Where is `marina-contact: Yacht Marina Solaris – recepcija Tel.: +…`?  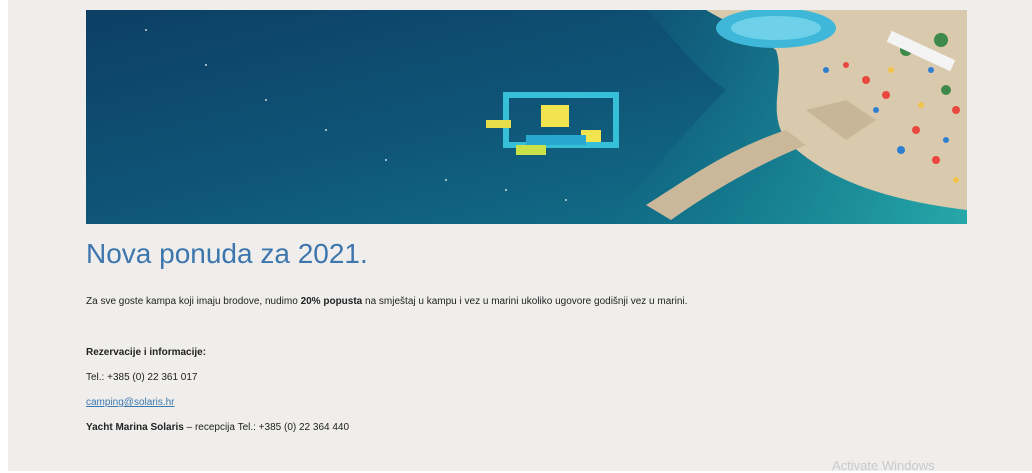
marina-contact: Yacht Marina Solaris – recepcija Tel.: +… is located at coordinates (217, 427).